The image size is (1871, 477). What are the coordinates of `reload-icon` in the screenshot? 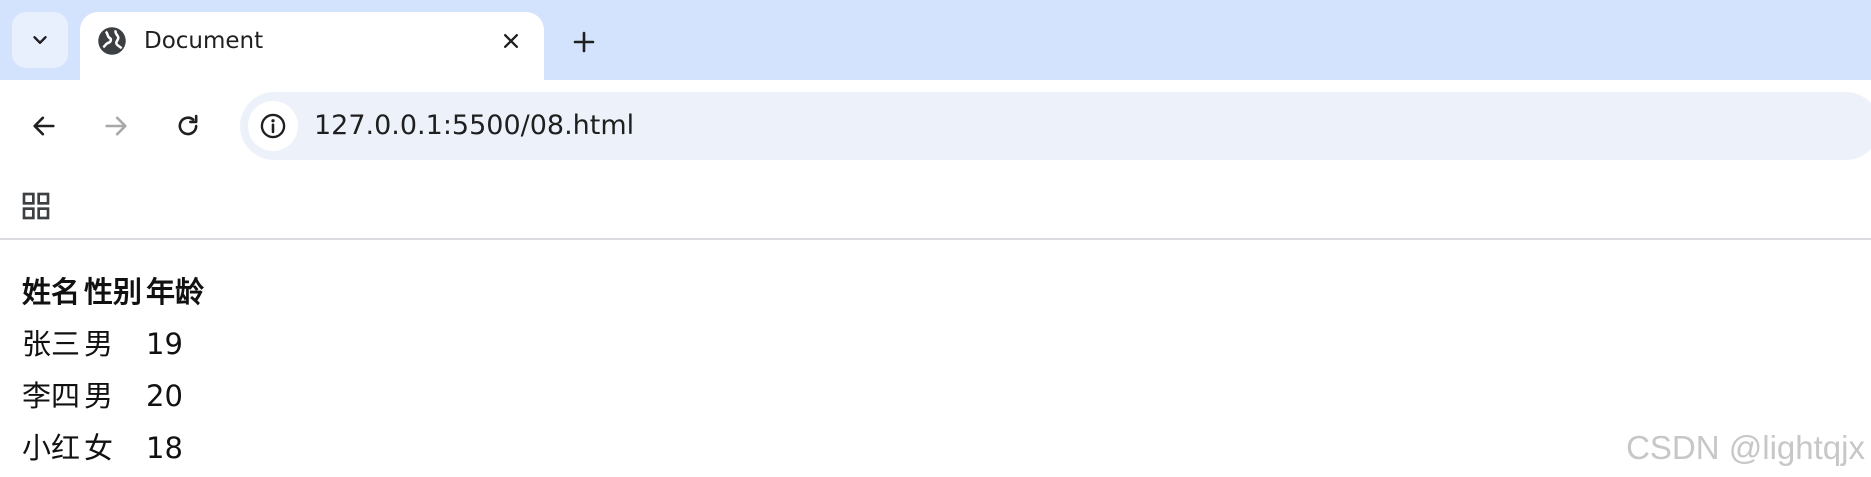 It's located at (188, 125).